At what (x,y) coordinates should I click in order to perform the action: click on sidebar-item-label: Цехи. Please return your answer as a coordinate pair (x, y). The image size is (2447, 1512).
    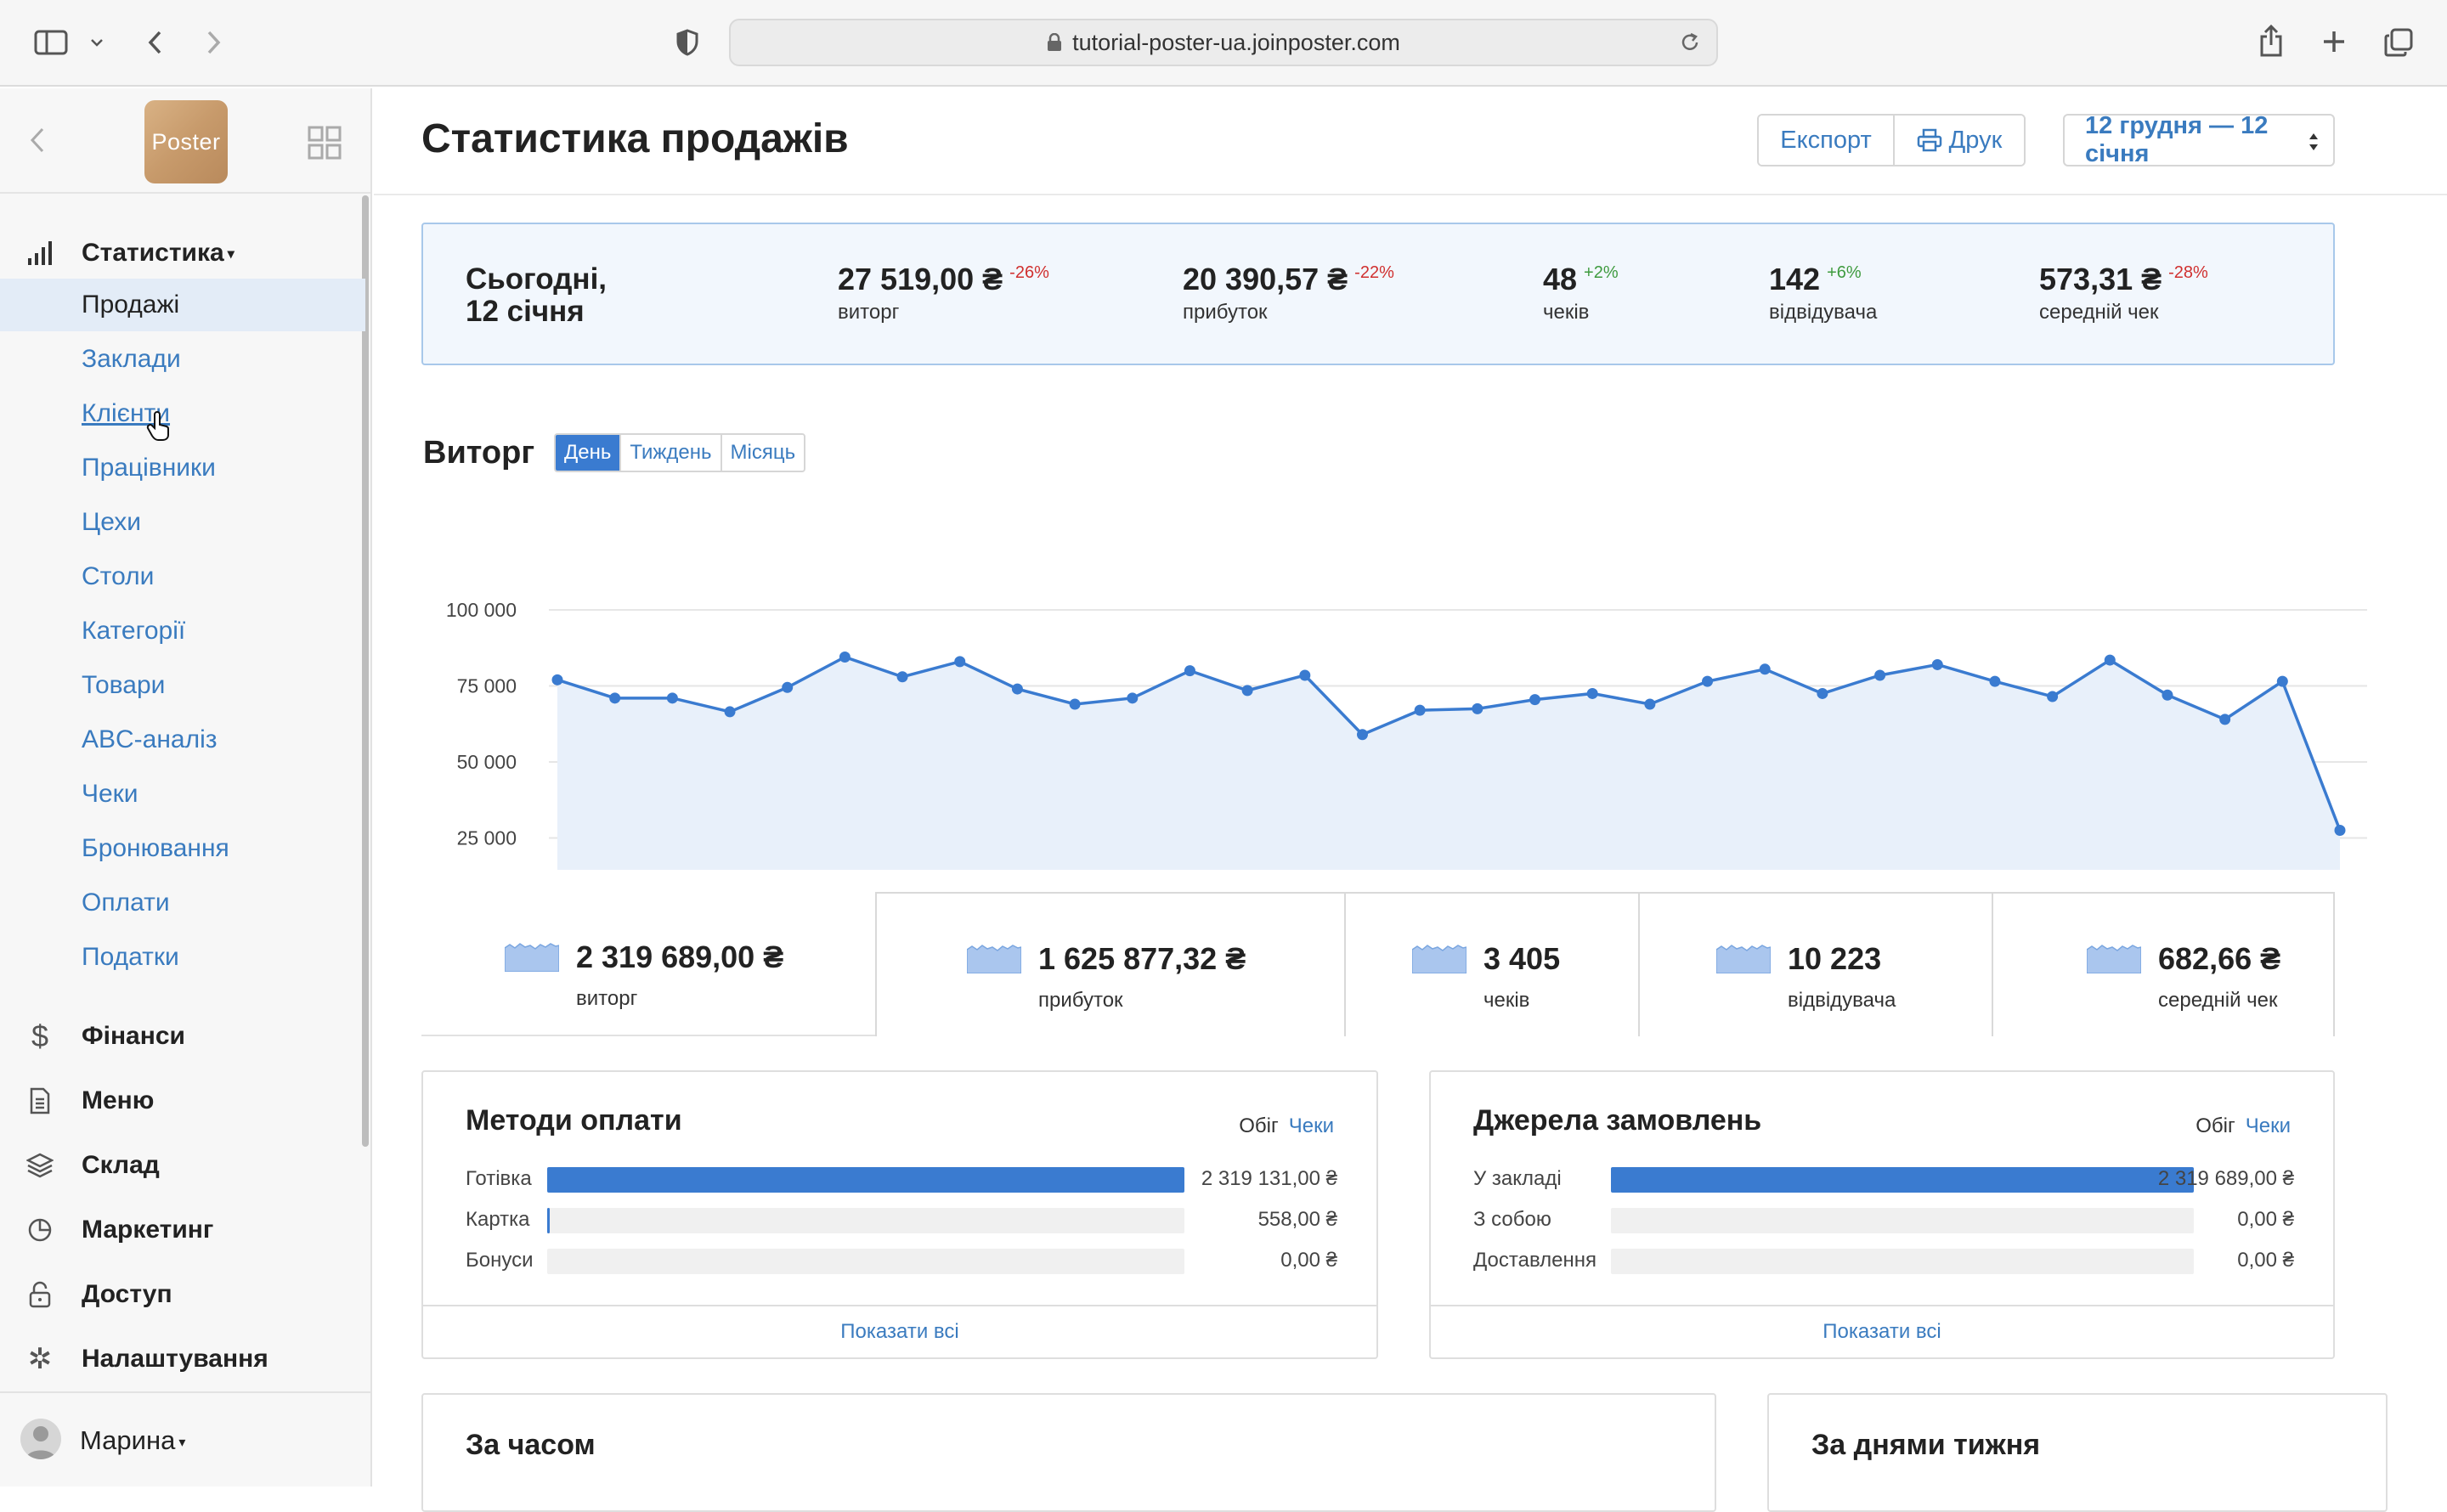
    Looking at the image, I should click on (111, 522).